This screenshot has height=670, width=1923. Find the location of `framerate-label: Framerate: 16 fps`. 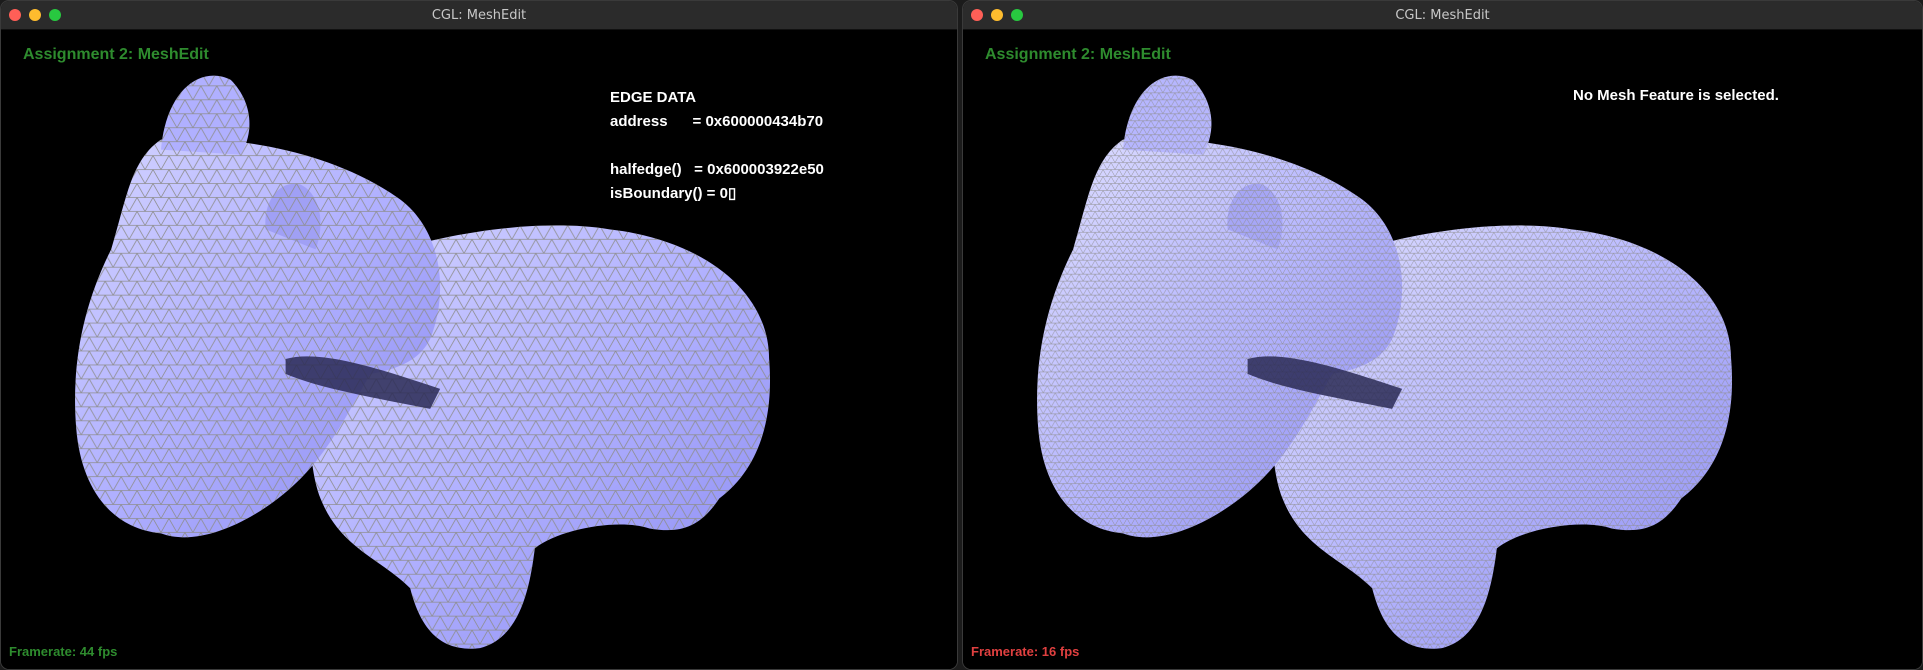

framerate-label: Framerate: 16 fps is located at coordinates (1025, 651).